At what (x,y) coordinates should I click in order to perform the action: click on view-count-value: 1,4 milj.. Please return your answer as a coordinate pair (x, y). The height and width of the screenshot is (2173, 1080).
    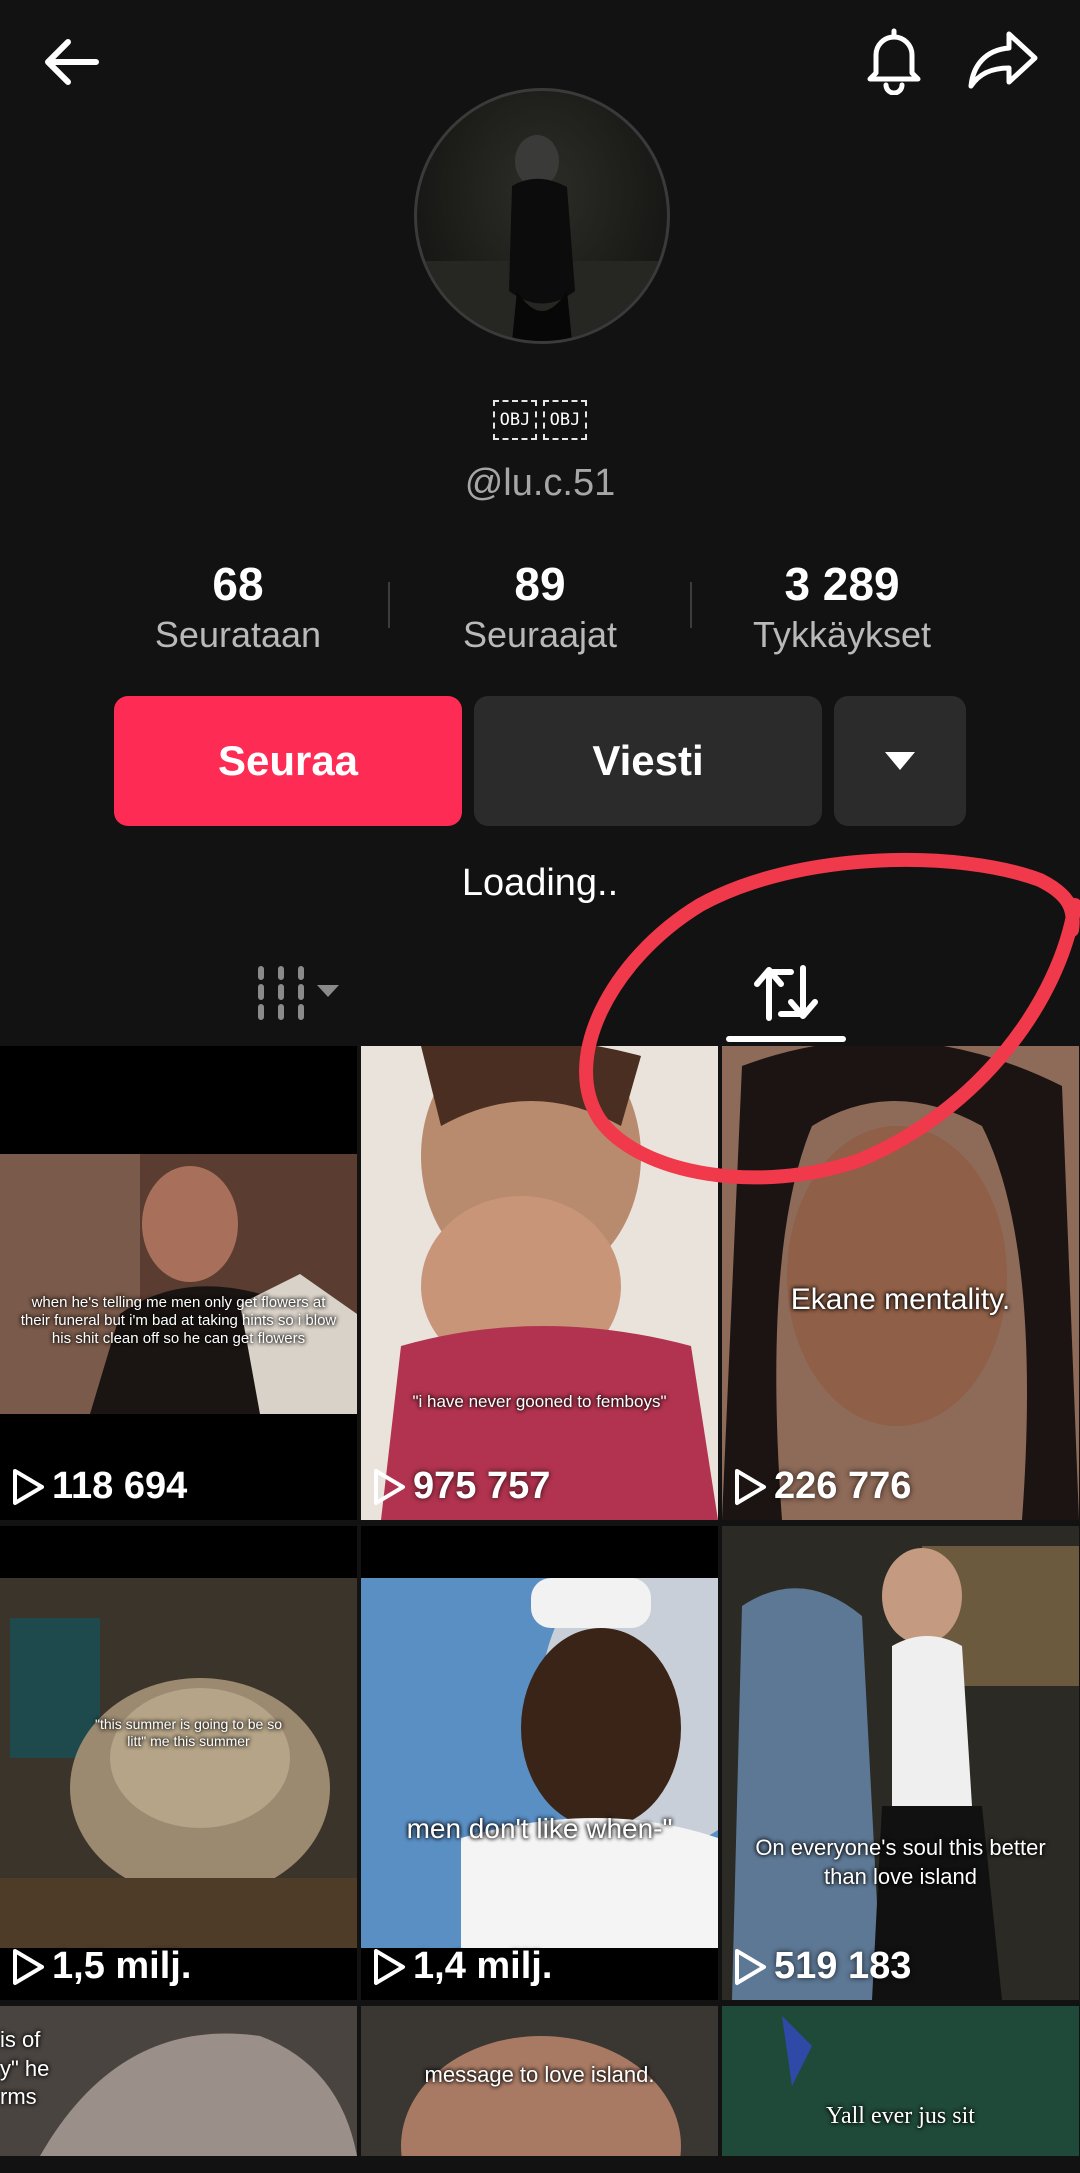
    Looking at the image, I should click on (483, 1966).